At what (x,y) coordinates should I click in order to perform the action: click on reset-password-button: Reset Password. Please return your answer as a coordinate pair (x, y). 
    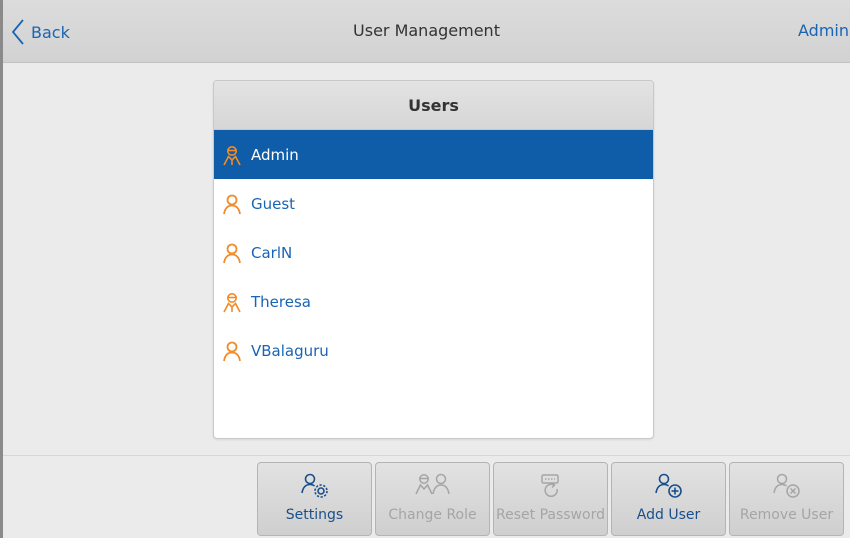
    Looking at the image, I should click on (550, 499).